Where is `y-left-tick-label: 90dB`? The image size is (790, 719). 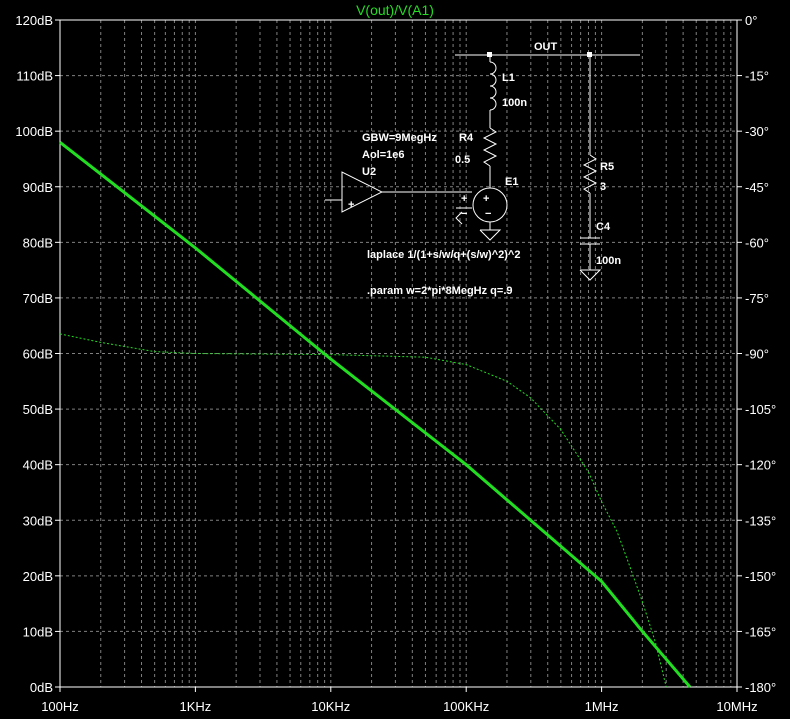
y-left-tick-label: 90dB is located at coordinates (38, 187).